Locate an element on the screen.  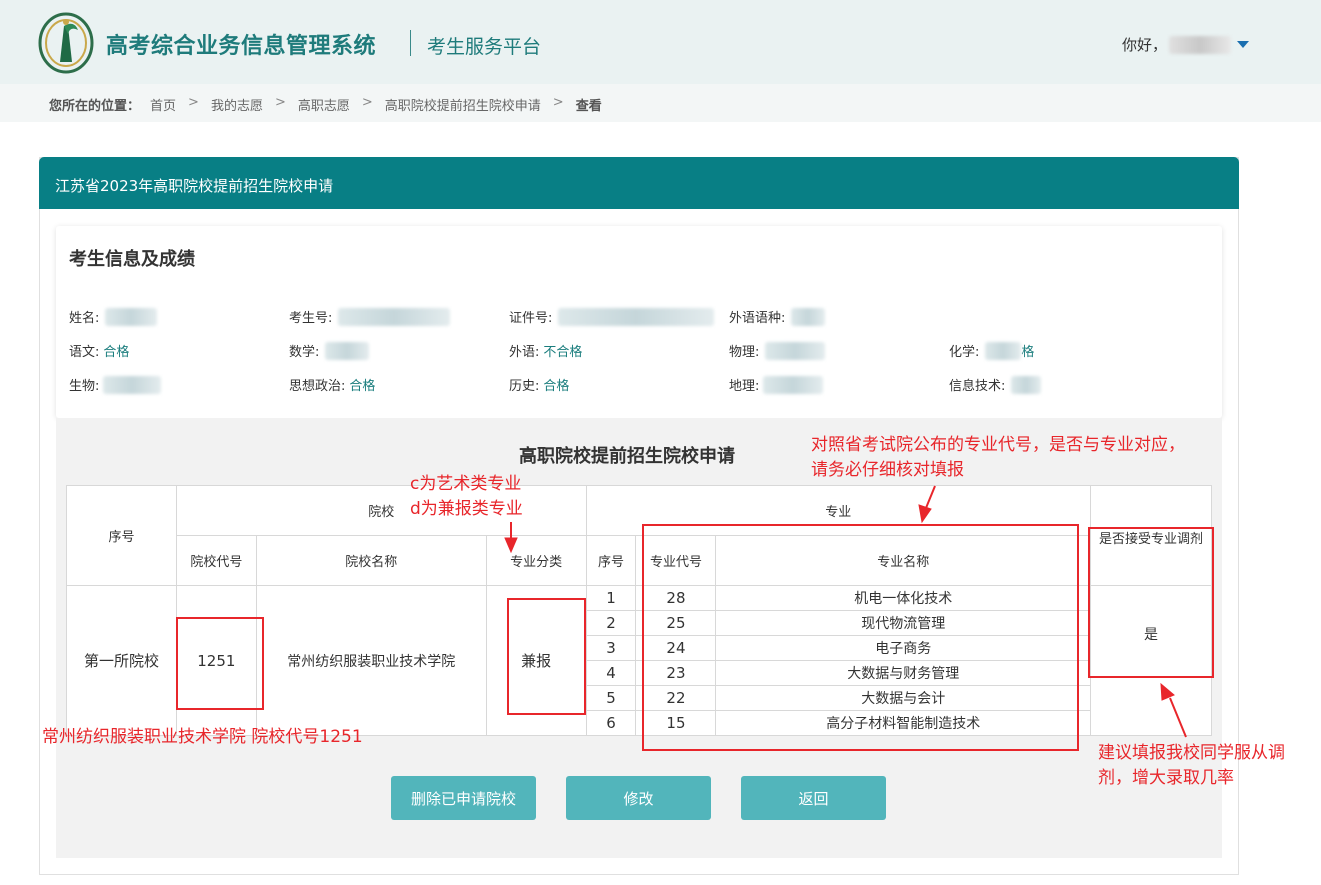
user-menu: 你好， is located at coordinates (1186, 44).